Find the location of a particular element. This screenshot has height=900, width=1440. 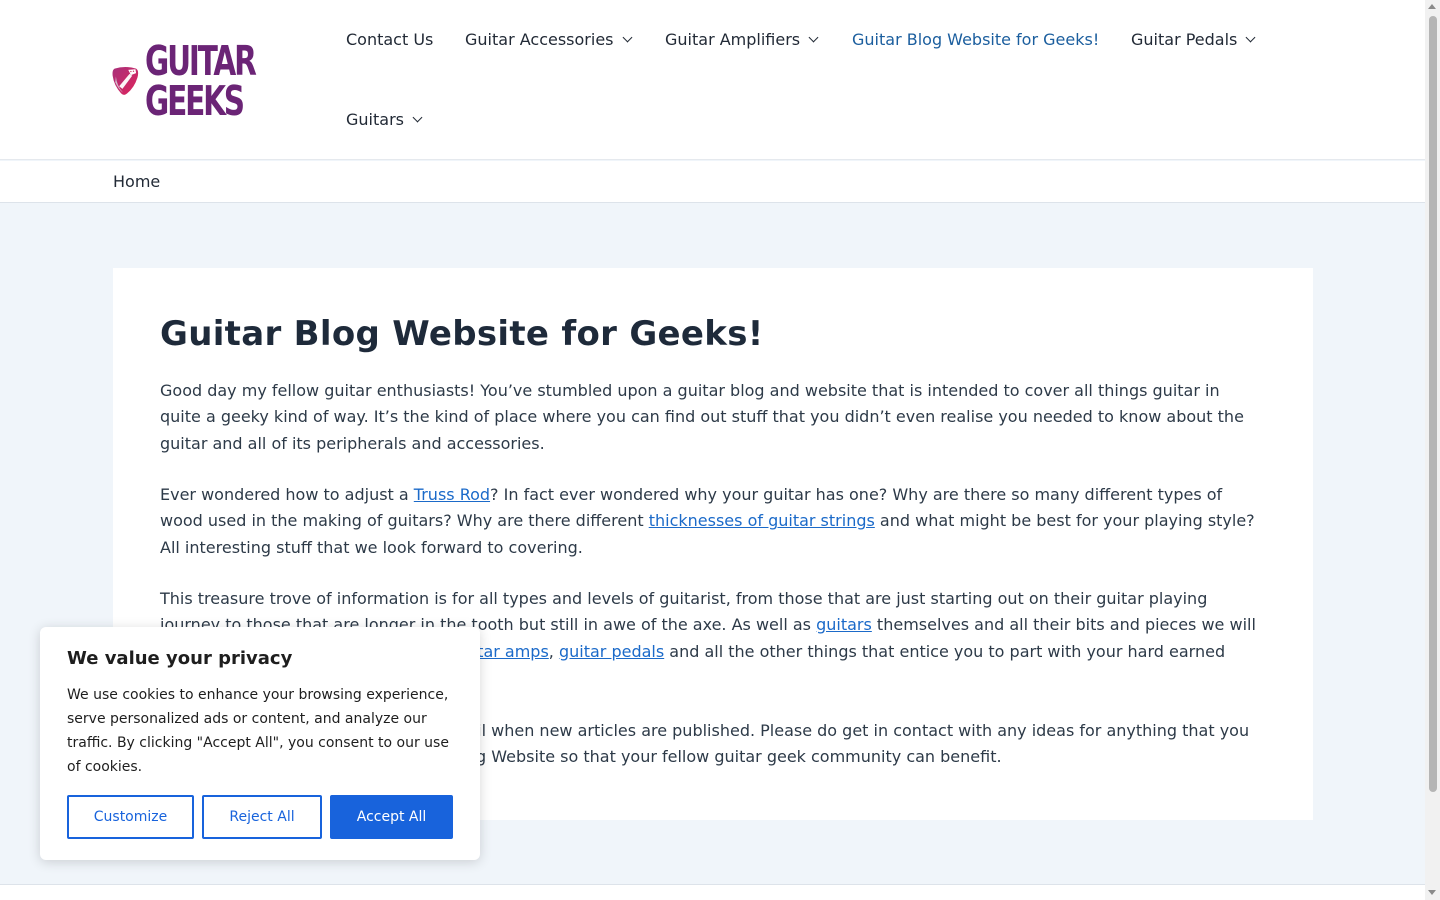

logo-line-1: GUITAR is located at coordinates (200, 61).